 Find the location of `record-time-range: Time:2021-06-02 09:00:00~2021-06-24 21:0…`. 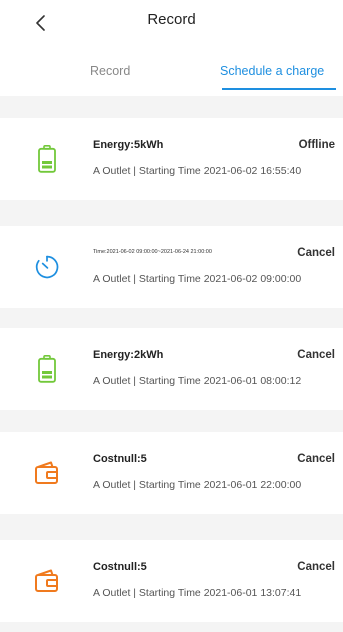

record-time-range: Time:2021-06-02 09:00:00~2021-06-24 21:0… is located at coordinates (152, 252).